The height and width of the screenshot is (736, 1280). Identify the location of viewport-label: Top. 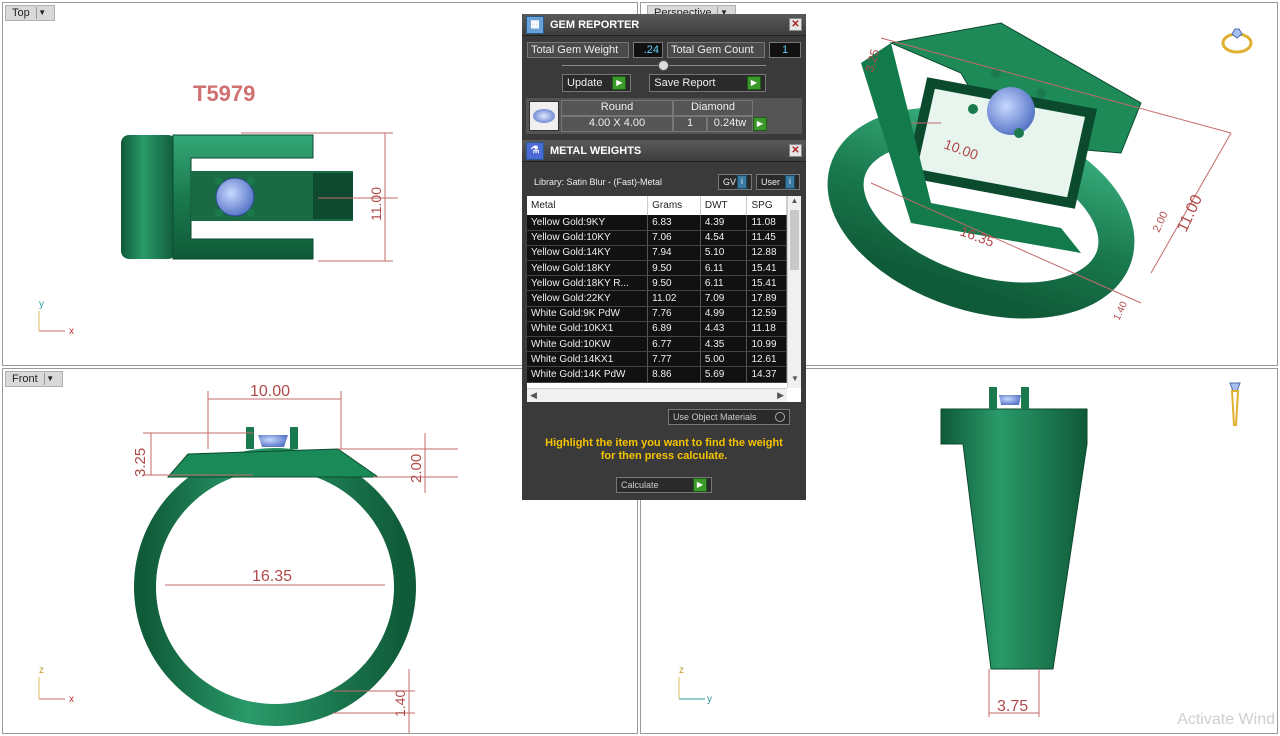
(21, 13).